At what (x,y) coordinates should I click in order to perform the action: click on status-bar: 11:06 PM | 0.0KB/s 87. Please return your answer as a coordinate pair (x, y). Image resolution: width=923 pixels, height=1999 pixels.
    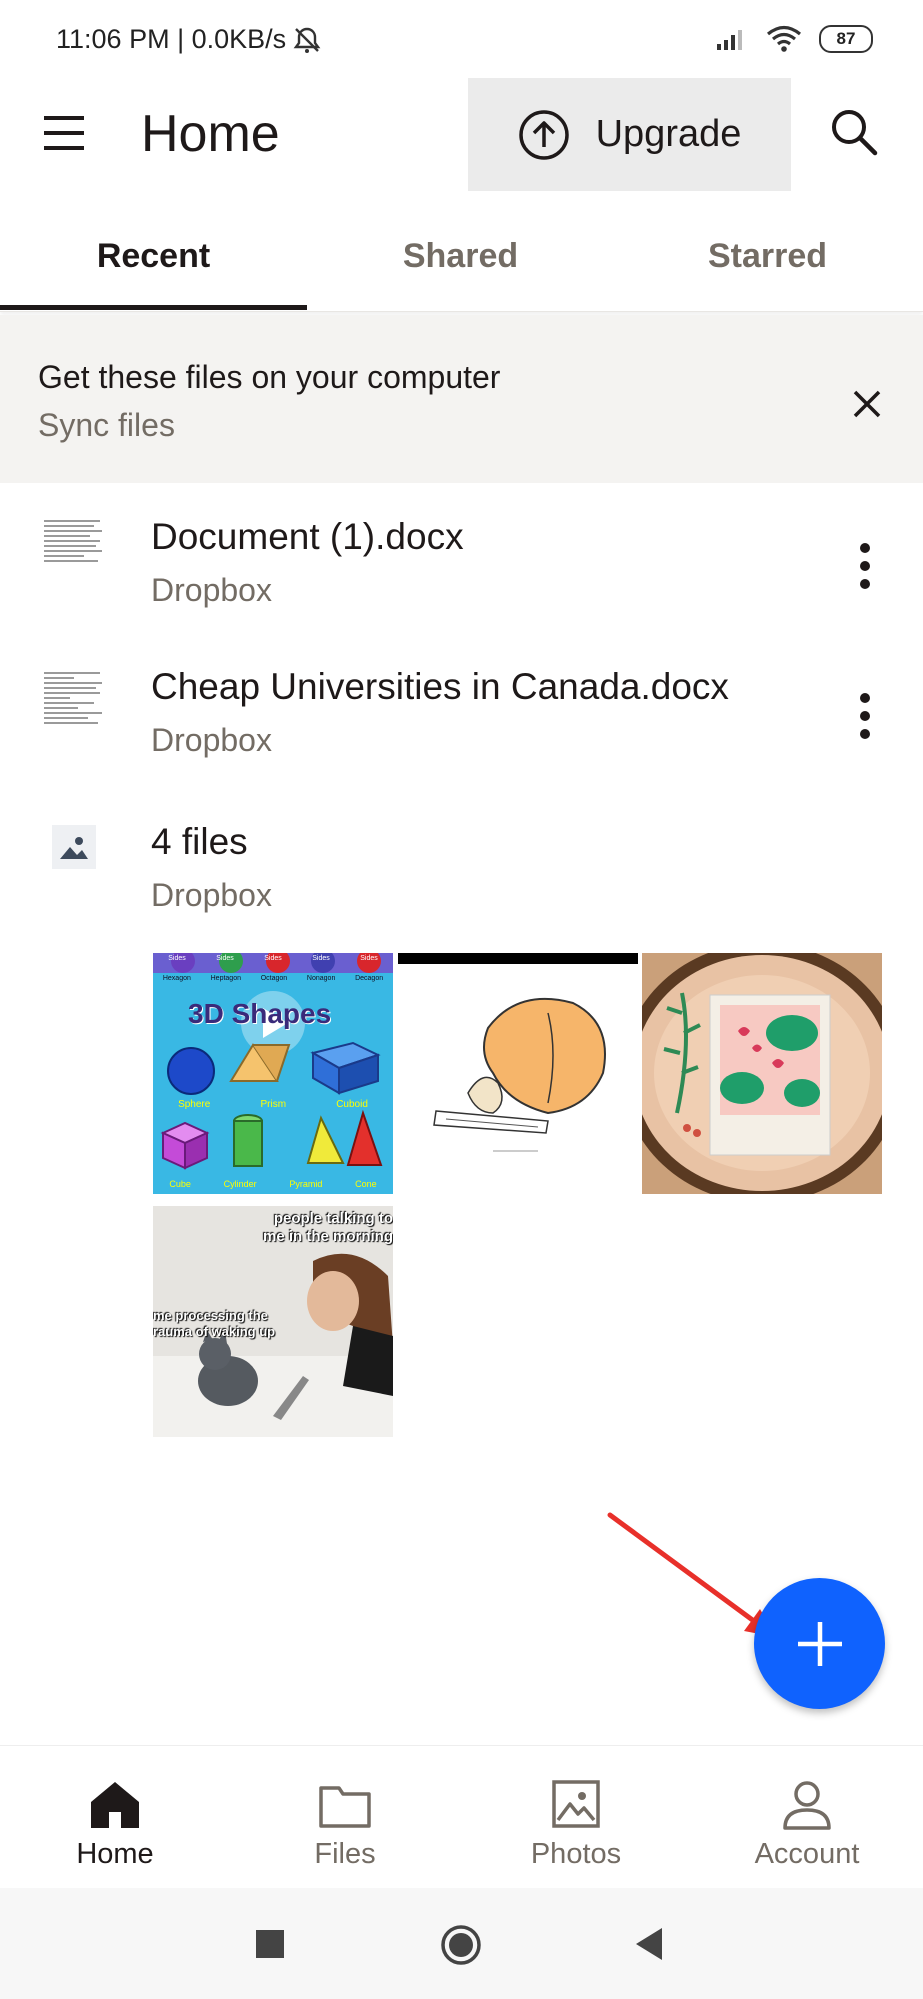
    Looking at the image, I should click on (461, 40).